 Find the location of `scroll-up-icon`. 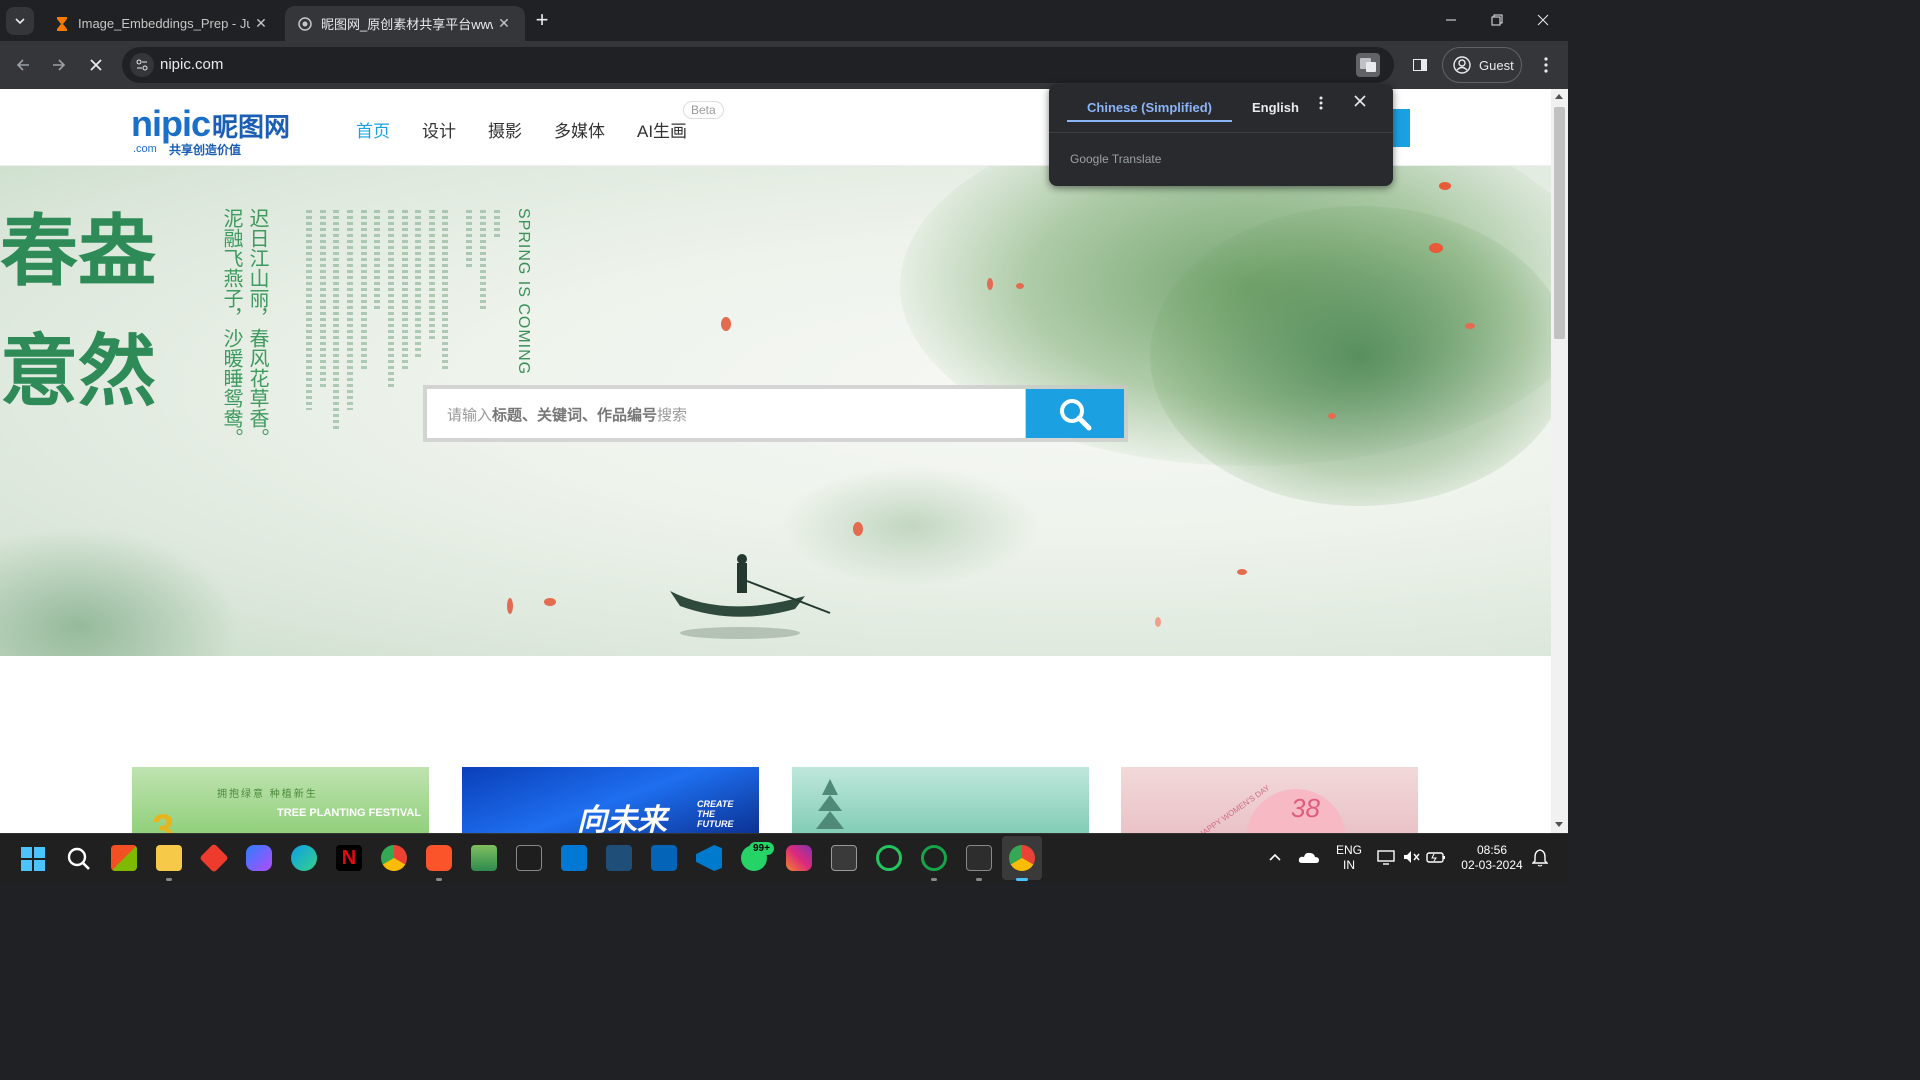

scroll-up-icon is located at coordinates (1559, 96).